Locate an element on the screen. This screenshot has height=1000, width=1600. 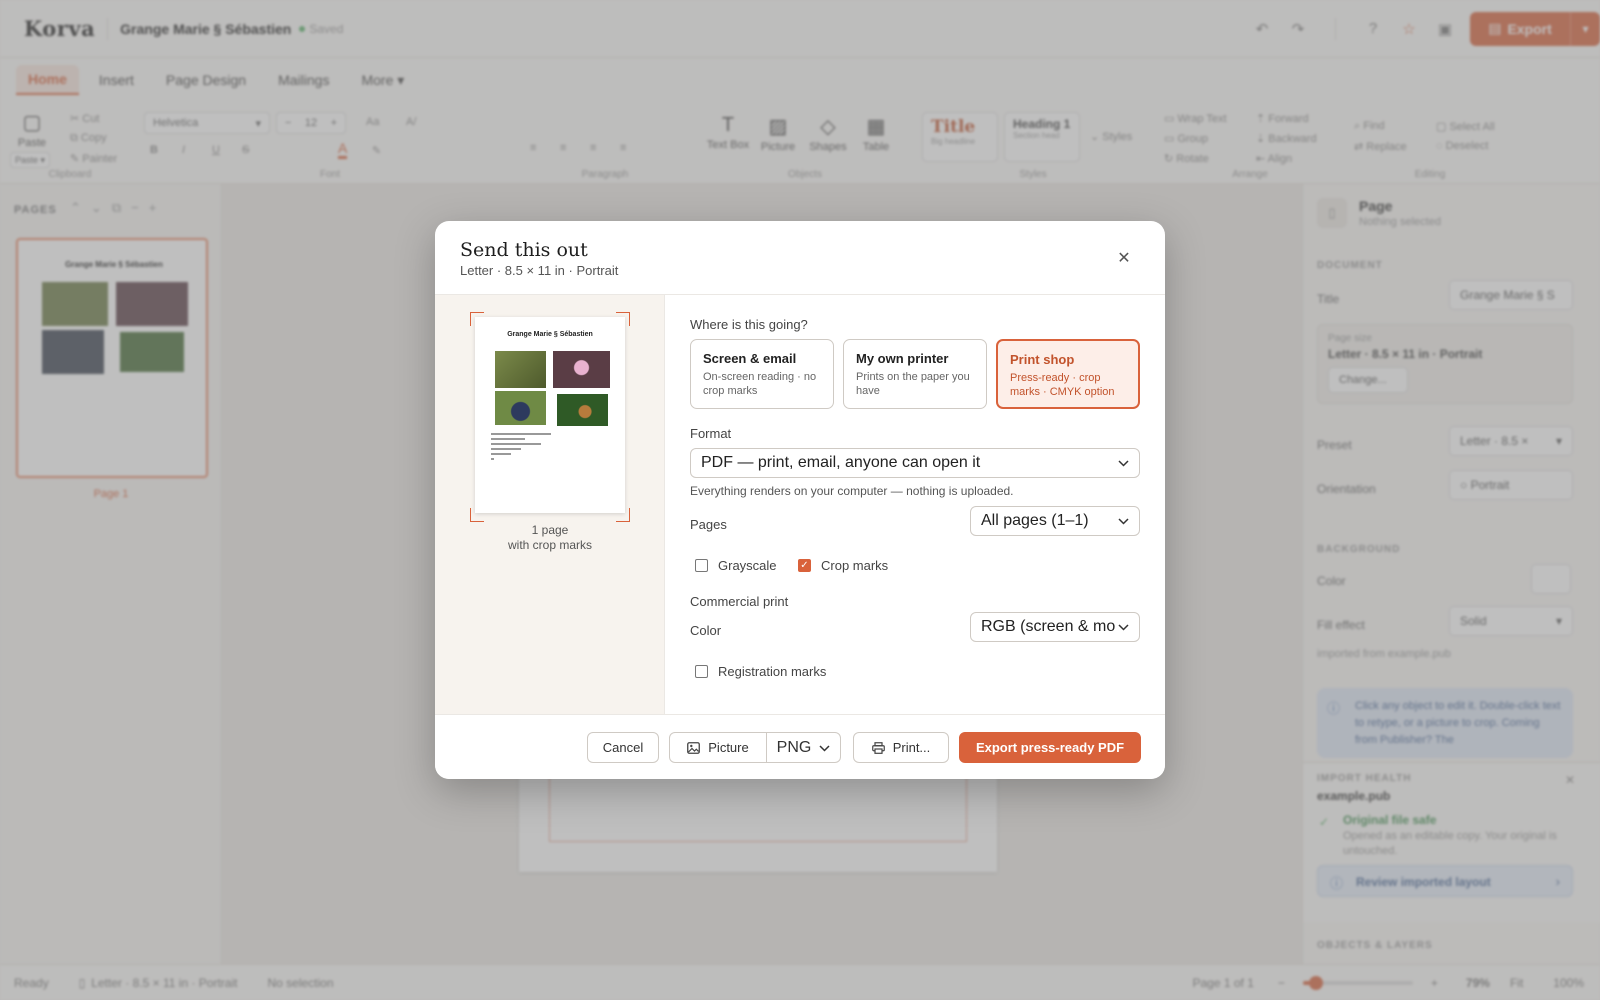
page-preview: Grange Marie § Sébastien is located at coordinates (550, 415).